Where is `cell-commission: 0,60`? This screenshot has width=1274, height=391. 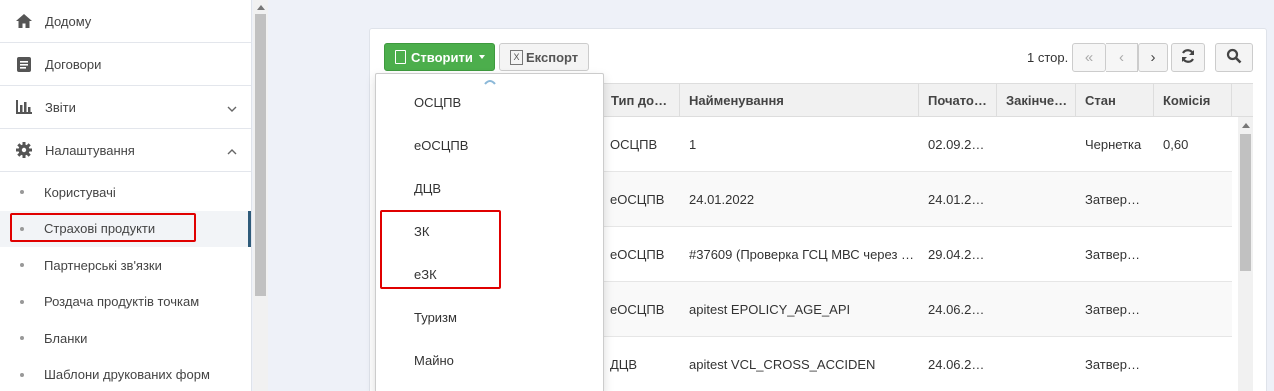
cell-commission: 0,60 is located at coordinates (1176, 144).